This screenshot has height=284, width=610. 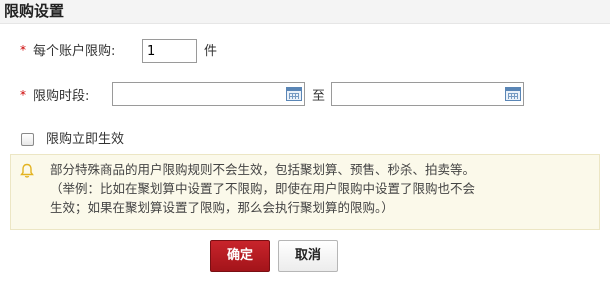 What do you see at coordinates (27, 170) in the screenshot?
I see `bell-icon` at bounding box center [27, 170].